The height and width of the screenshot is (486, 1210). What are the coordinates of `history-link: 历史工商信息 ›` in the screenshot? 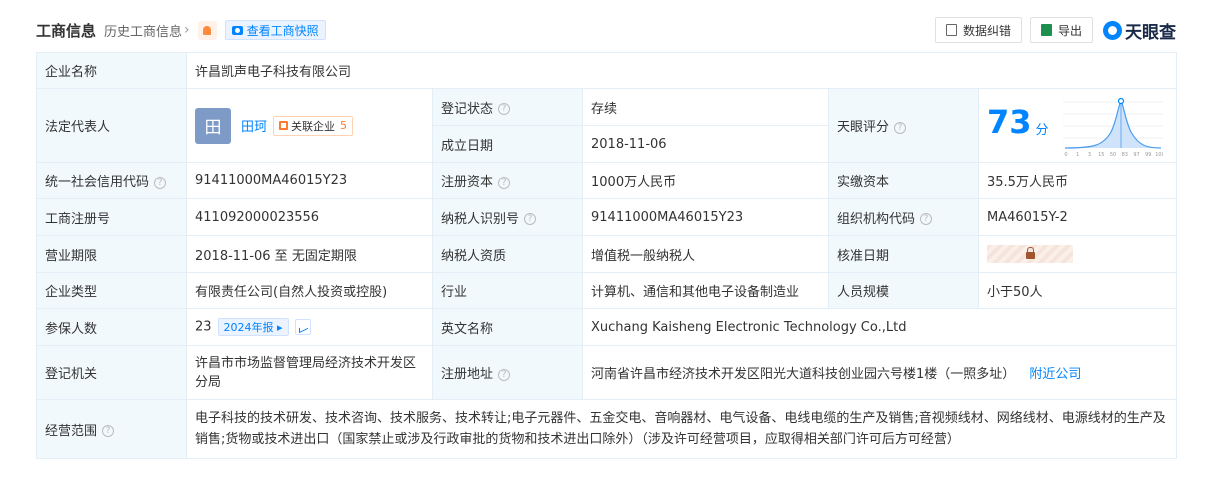 It's located at (147, 30).